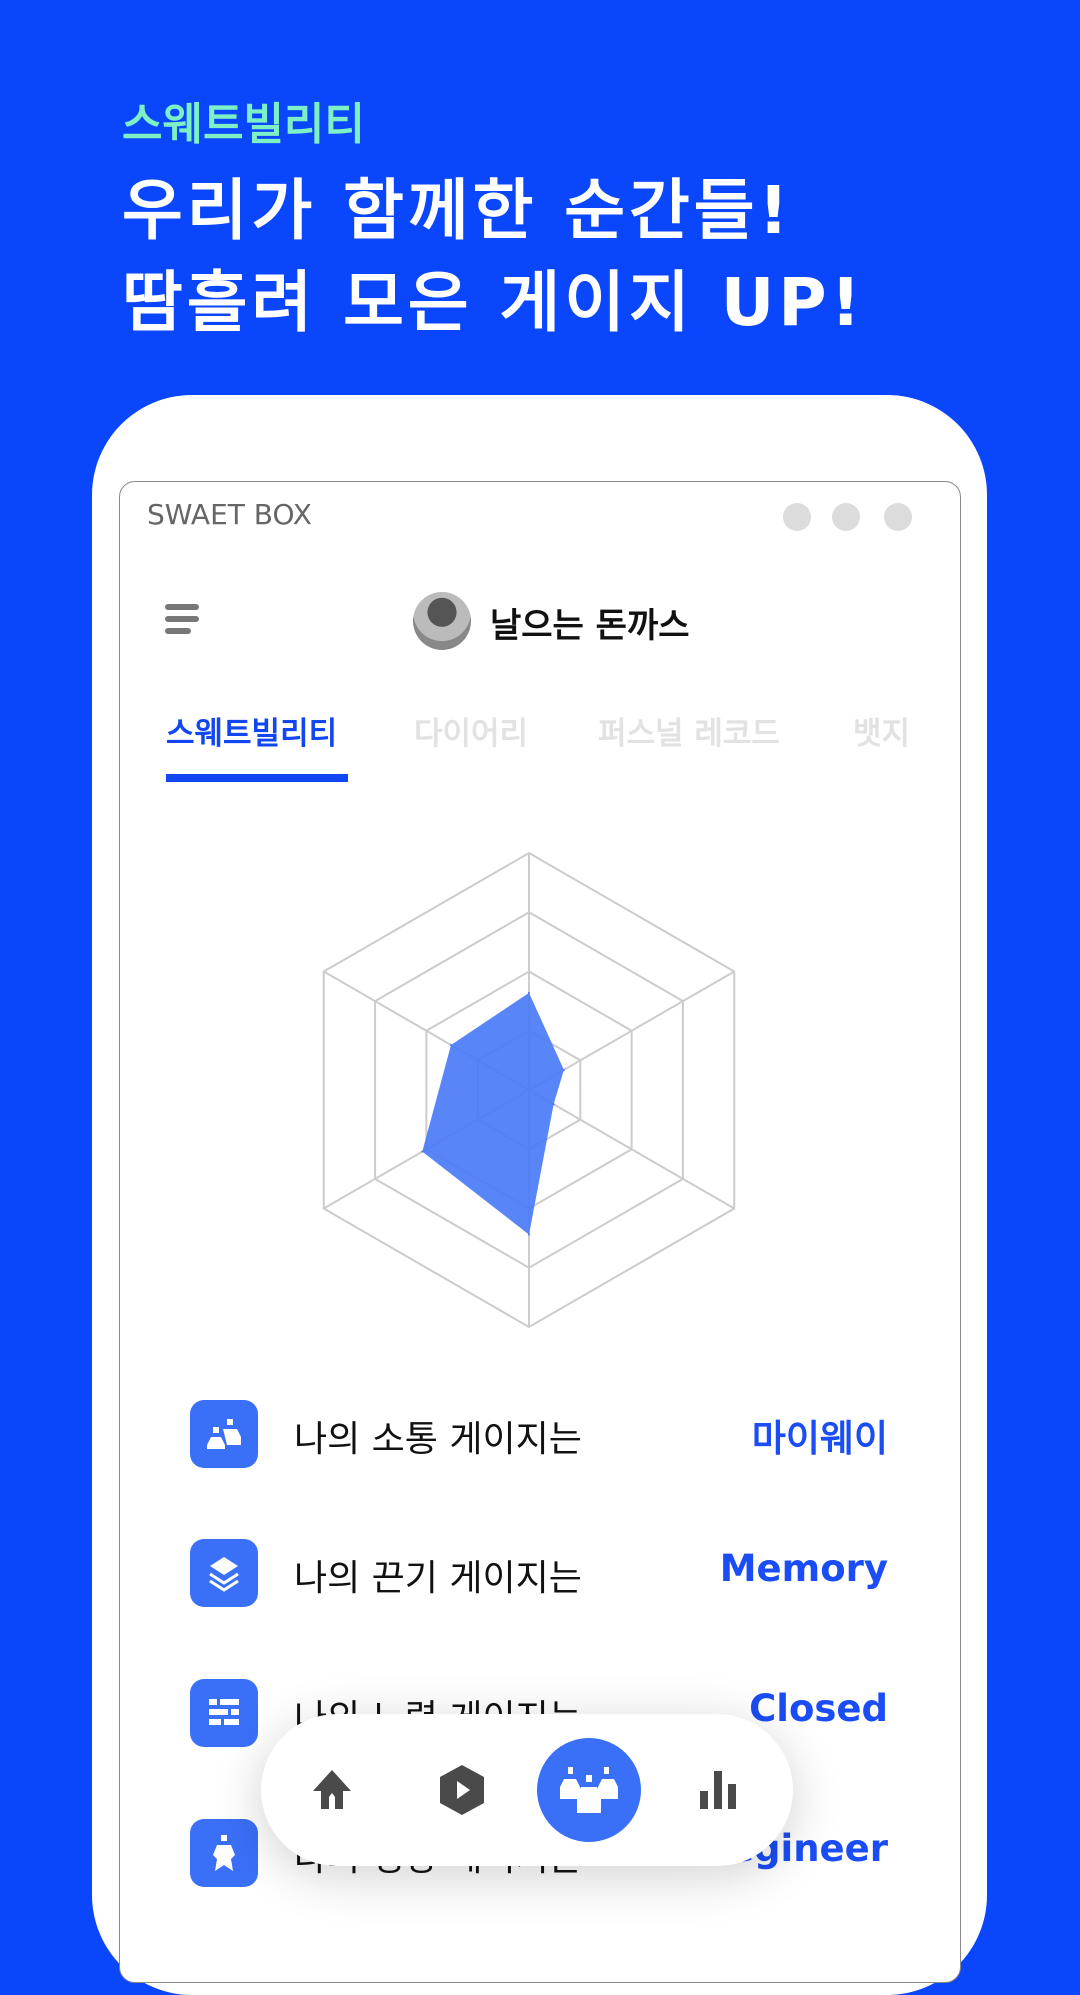 This screenshot has width=1080, height=1995. Describe the element at coordinates (471, 730) in the screenshot. I see `tab-diary: 다이어리` at that location.